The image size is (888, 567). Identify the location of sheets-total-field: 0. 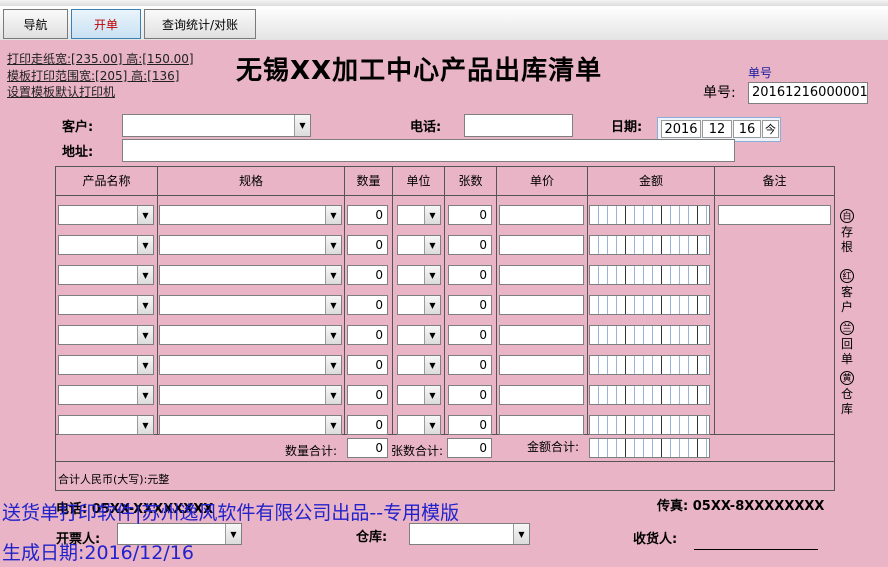
(469, 448).